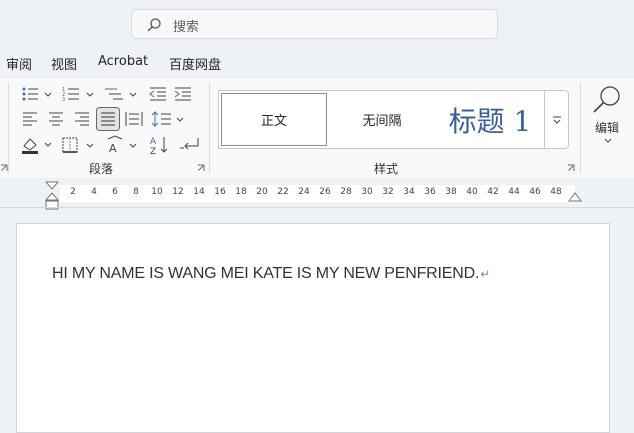 The height and width of the screenshot is (433, 634). What do you see at coordinates (220, 192) in the screenshot?
I see `ruler-number: 16` at bounding box center [220, 192].